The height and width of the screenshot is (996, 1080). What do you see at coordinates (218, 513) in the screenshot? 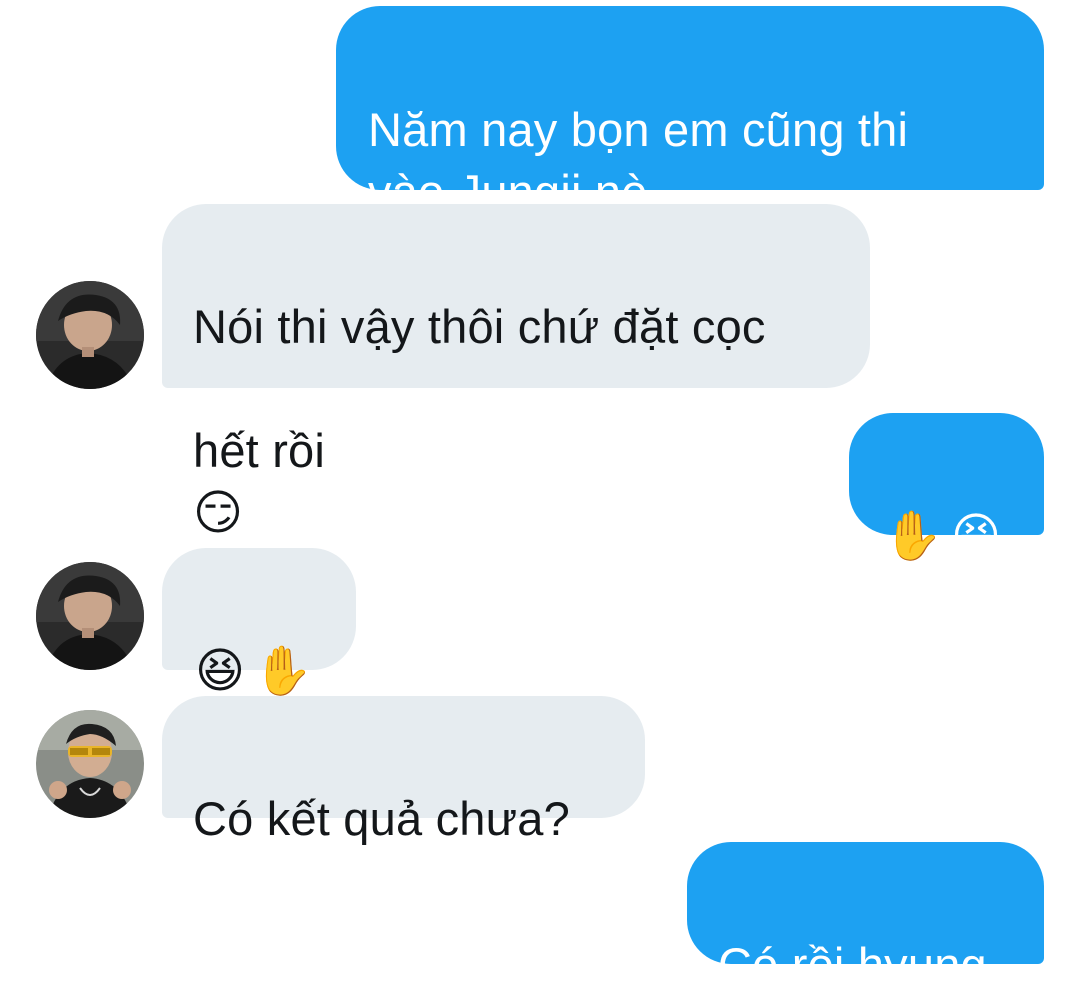
I see `smirk-emoji-icon: 😏` at bounding box center [218, 513].